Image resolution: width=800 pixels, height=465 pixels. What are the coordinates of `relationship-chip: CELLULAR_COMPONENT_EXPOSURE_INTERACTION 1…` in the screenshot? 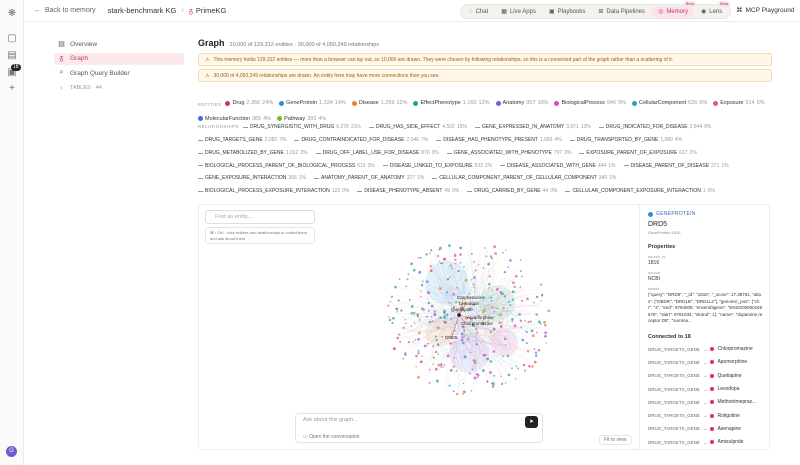 It's located at (640, 191).